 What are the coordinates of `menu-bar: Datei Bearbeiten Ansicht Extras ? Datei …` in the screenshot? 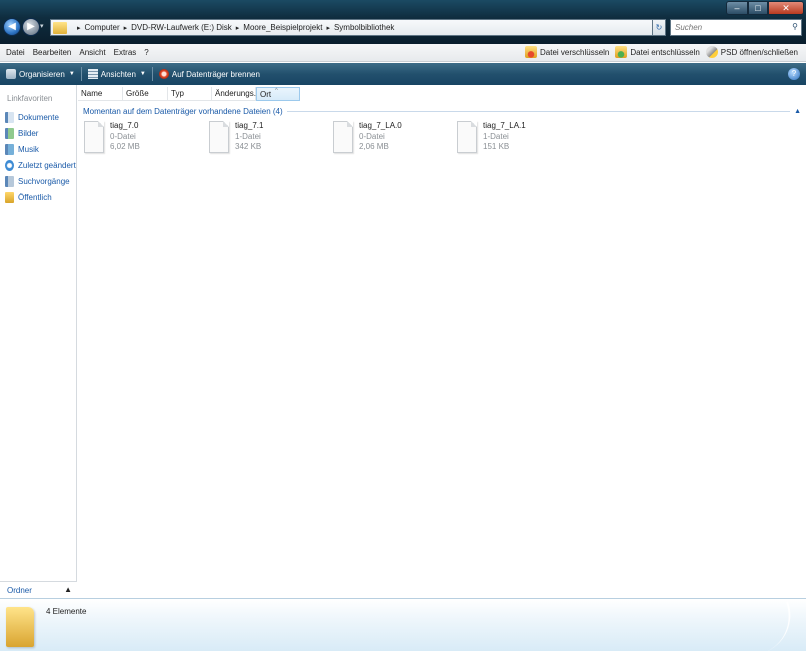 It's located at (403, 53).